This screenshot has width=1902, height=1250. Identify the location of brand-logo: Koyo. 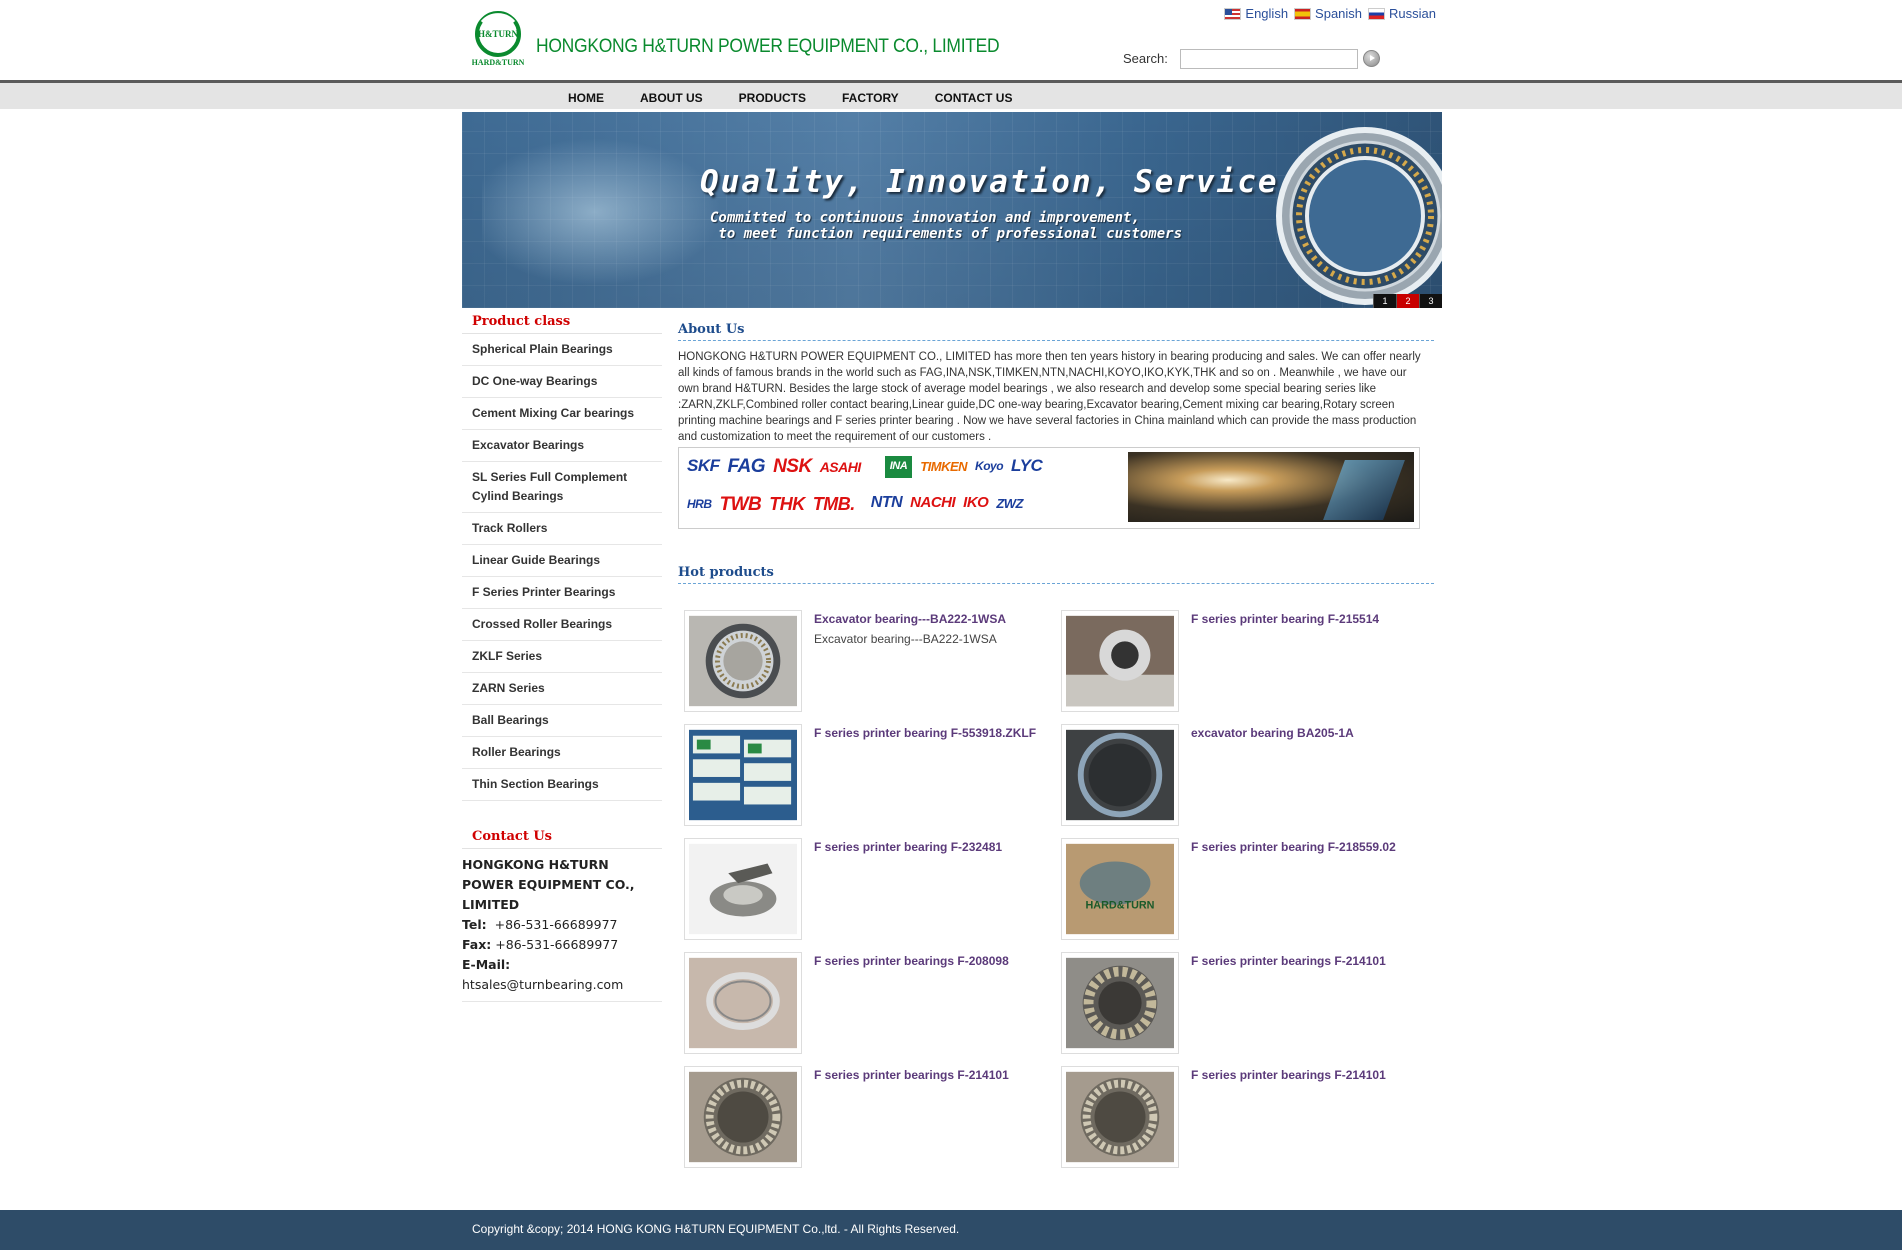
(989, 466).